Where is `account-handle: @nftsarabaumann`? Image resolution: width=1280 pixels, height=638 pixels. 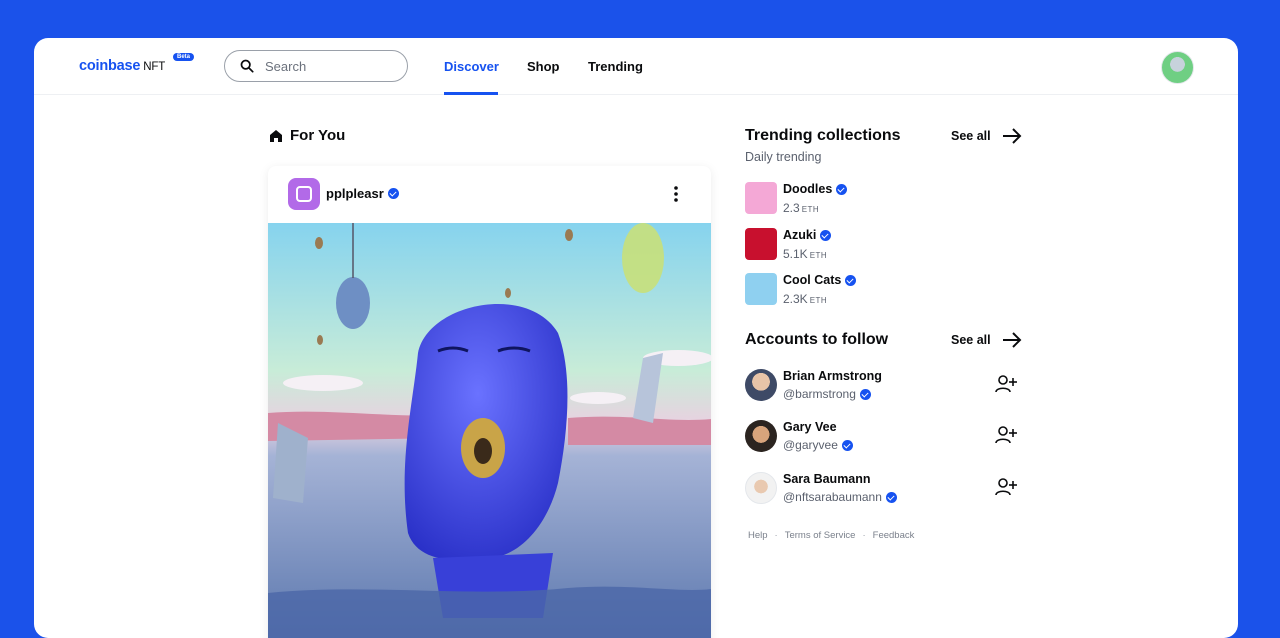 account-handle: @nftsarabaumann is located at coordinates (840, 497).